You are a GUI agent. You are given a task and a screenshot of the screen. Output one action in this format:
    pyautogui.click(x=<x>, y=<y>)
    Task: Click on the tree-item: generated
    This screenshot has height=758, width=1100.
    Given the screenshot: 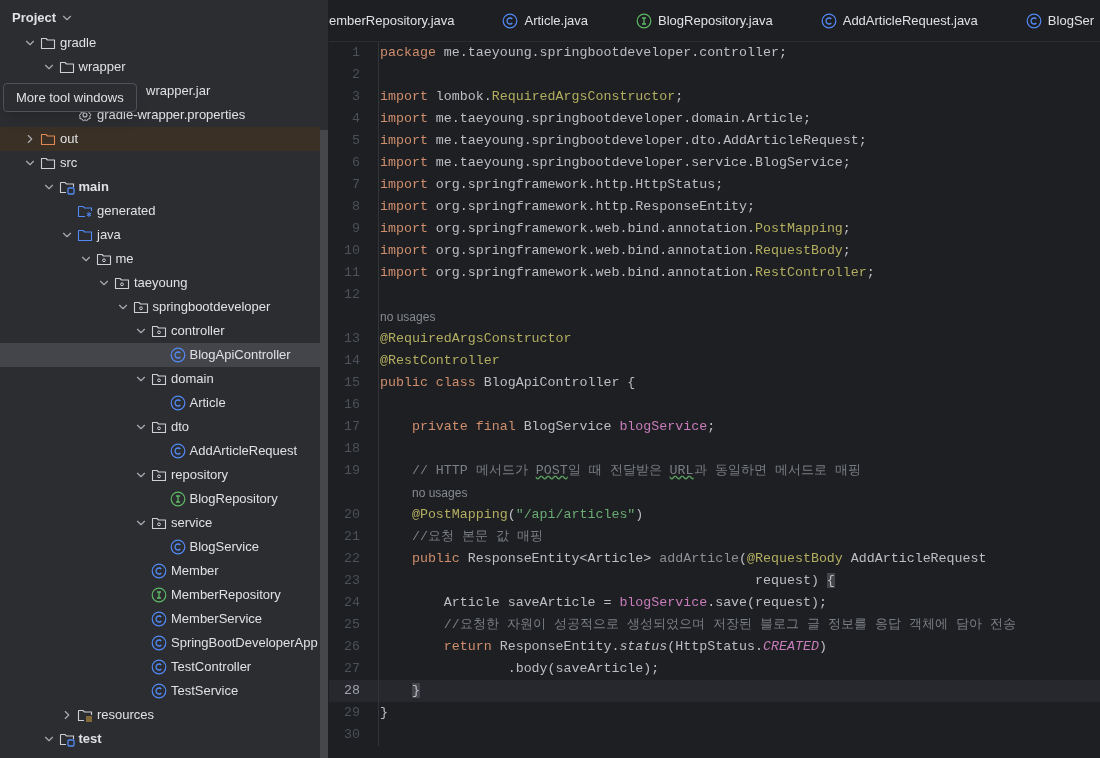 What is the action you would take?
    pyautogui.click(x=160, y=211)
    